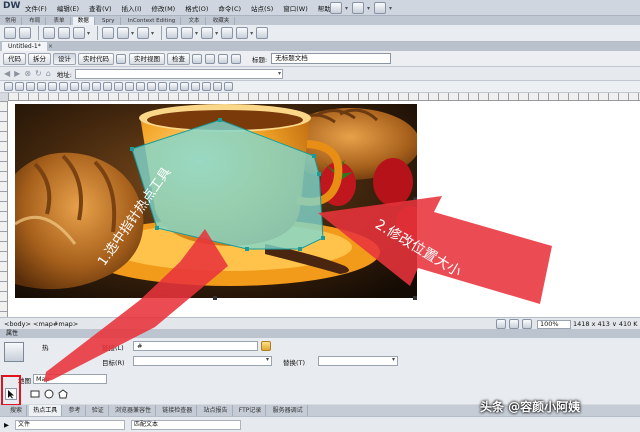  Describe the element at coordinates (6, 425) in the screenshot. I see `play-icon: ▶` at that location.